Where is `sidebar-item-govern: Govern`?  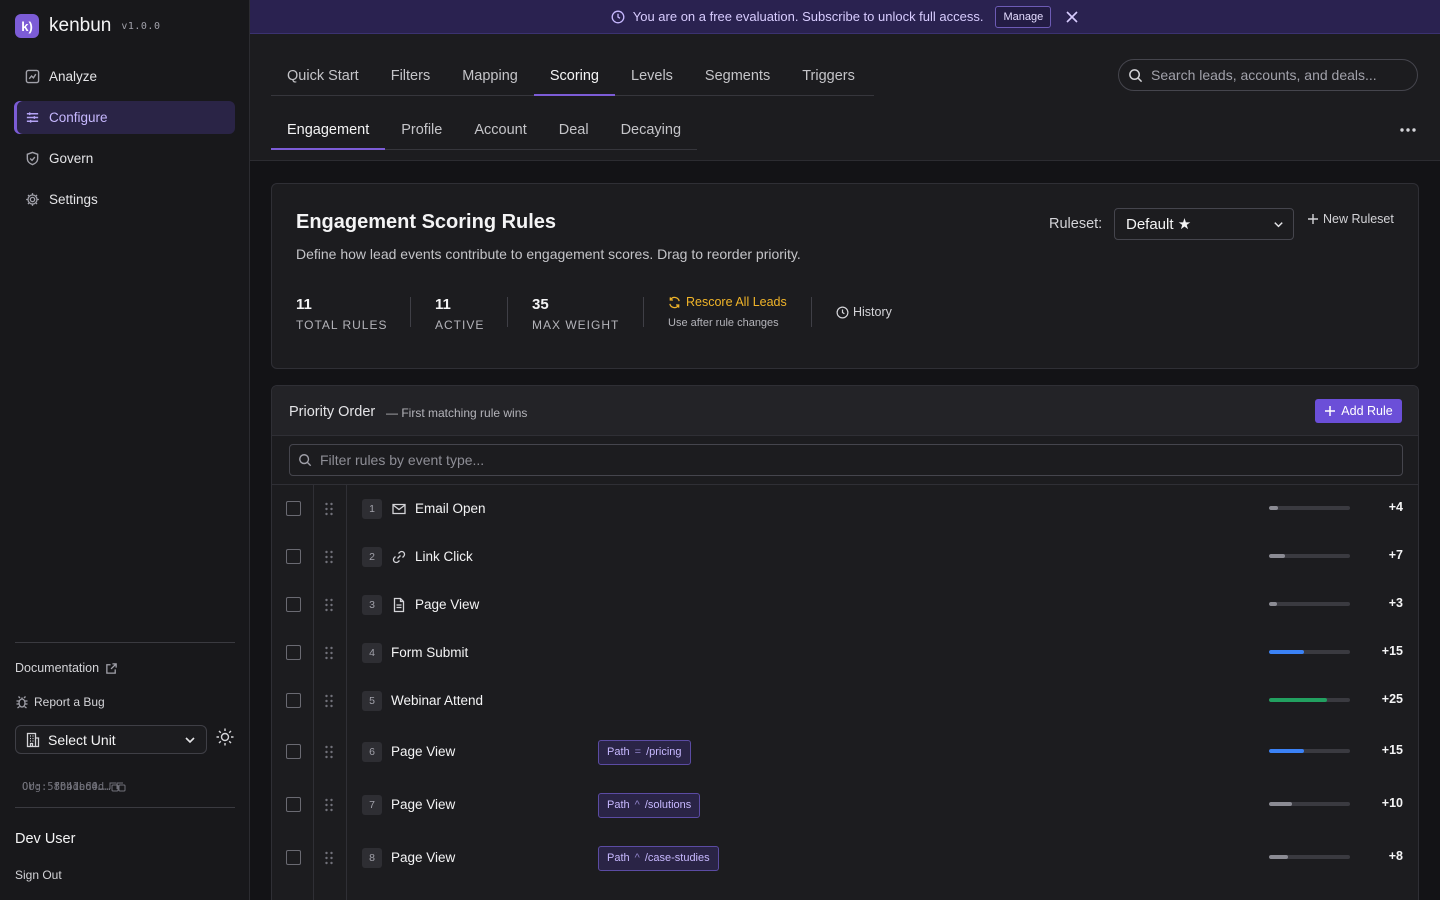
sidebar-item-govern: Govern is located at coordinates (124, 158).